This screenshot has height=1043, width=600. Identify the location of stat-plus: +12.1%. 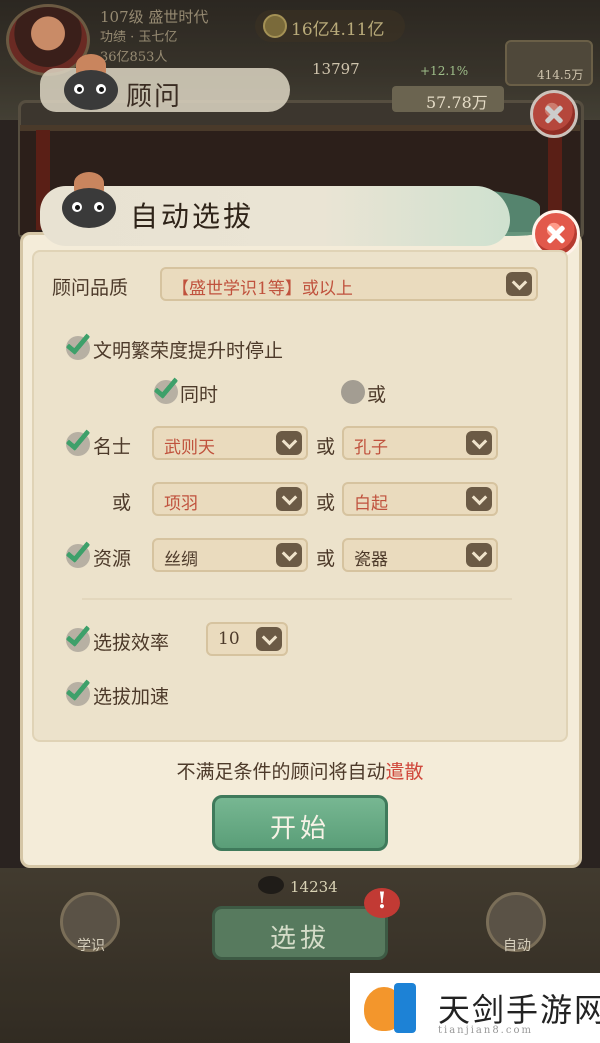
(444, 71).